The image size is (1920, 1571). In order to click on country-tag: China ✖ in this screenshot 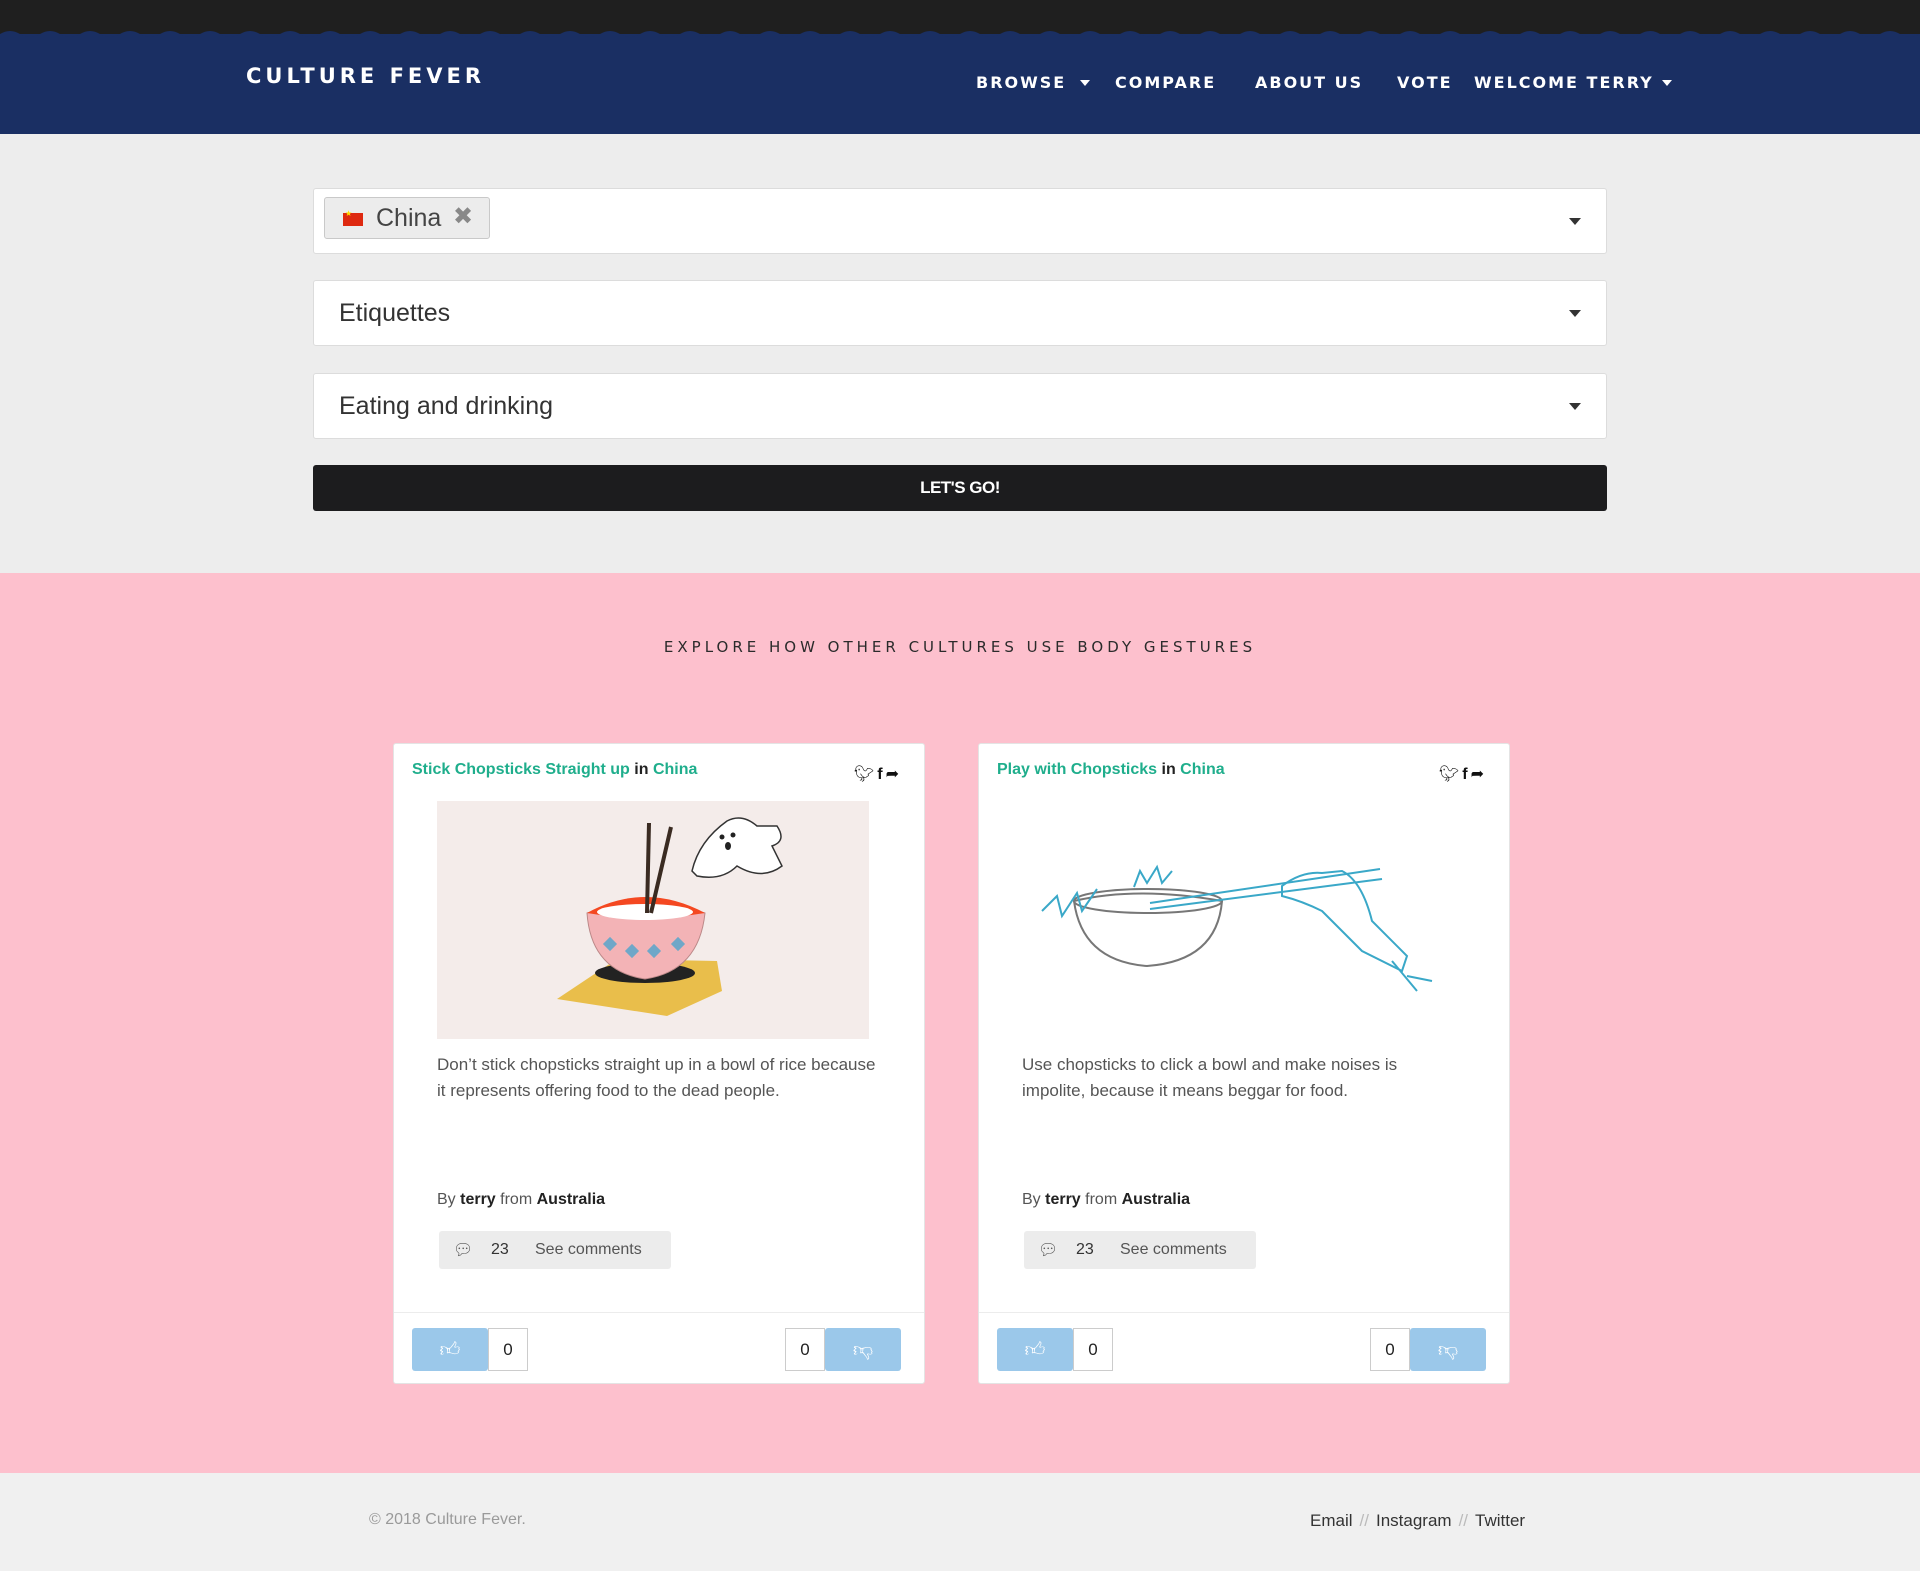, I will do `click(407, 218)`.